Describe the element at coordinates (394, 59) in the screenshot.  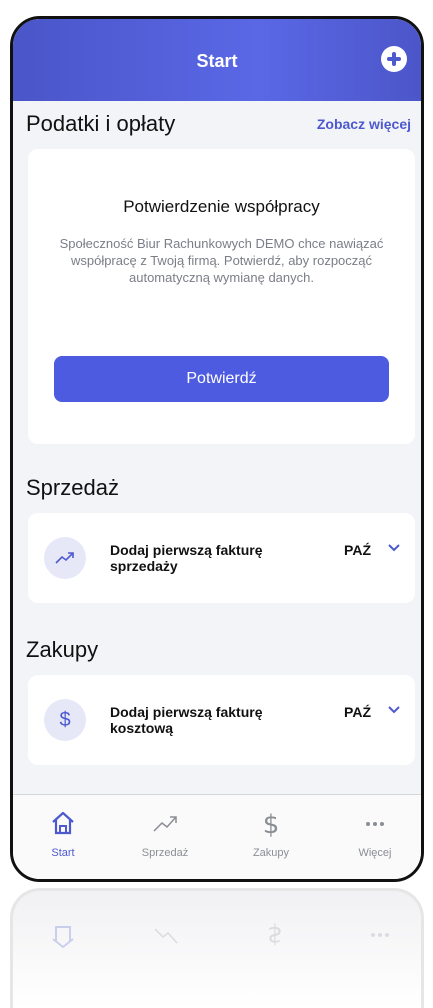
I see `add-button` at that location.